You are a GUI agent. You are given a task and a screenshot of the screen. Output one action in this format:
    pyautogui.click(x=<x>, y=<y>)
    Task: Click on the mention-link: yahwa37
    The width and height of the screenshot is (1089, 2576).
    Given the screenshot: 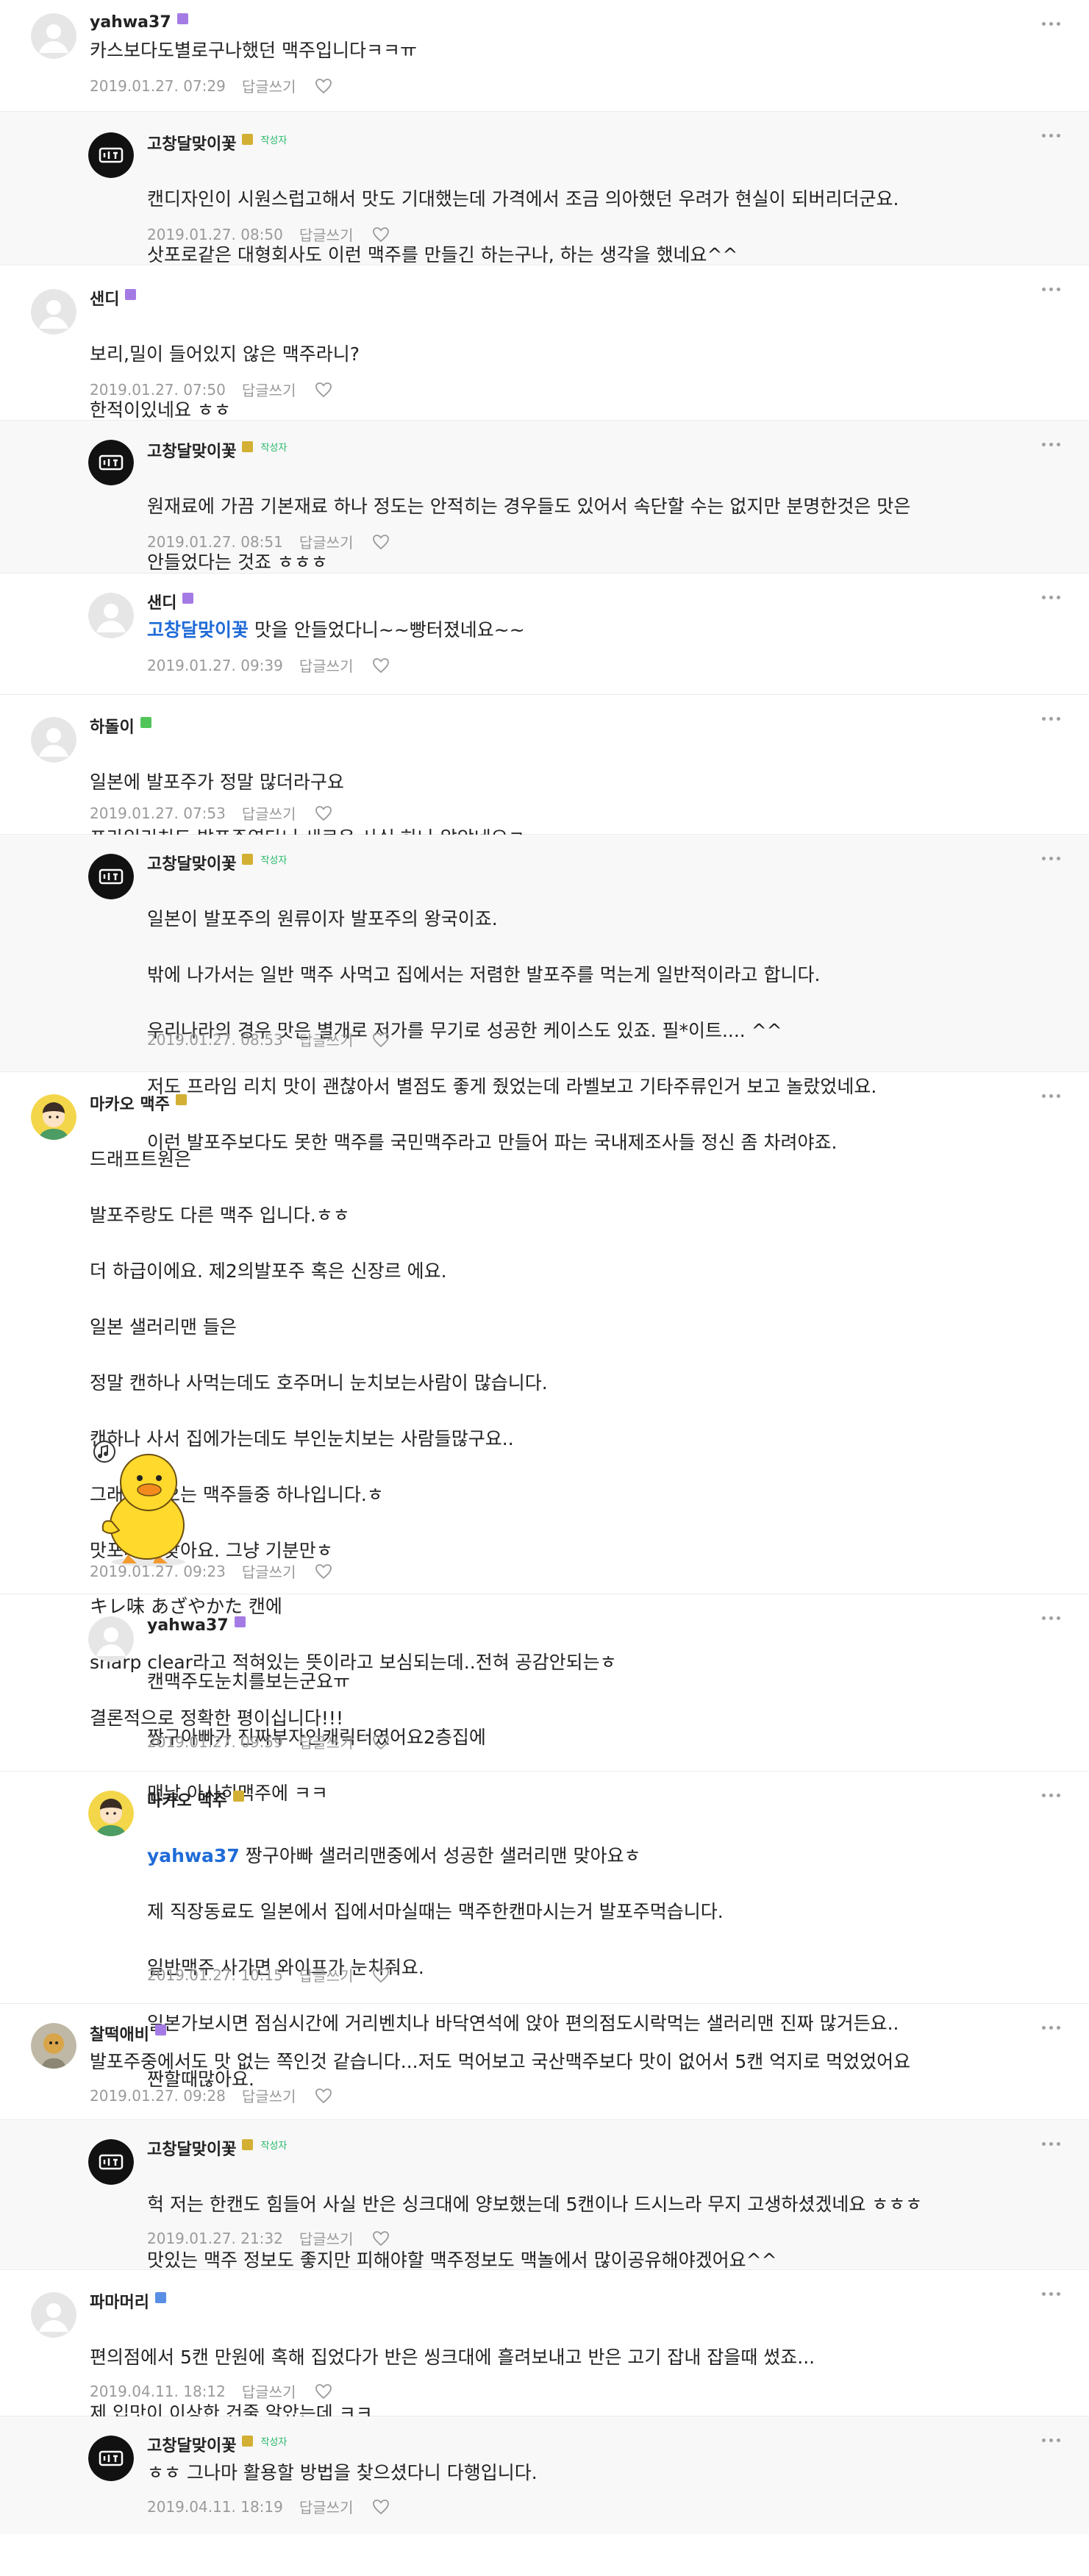 What is the action you would take?
    pyautogui.click(x=193, y=1855)
    